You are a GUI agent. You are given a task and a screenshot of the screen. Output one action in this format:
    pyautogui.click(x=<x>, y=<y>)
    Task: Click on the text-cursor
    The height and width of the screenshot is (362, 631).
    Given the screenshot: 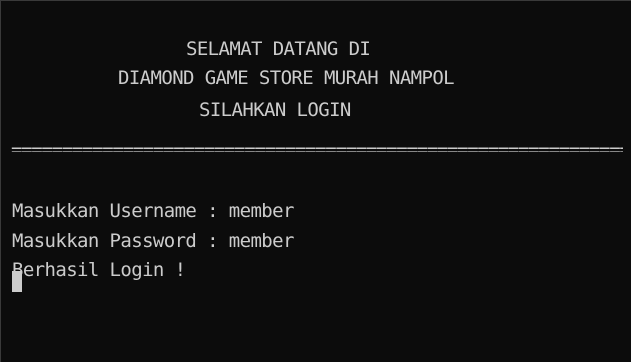 What is the action you would take?
    pyautogui.click(x=17, y=281)
    